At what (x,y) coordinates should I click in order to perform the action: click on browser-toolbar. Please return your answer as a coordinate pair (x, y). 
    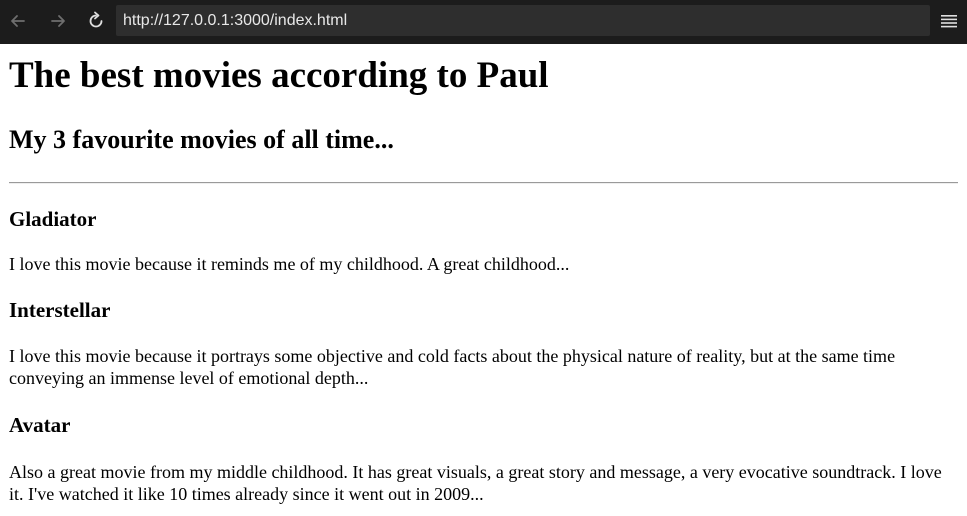
    Looking at the image, I should click on (483, 22).